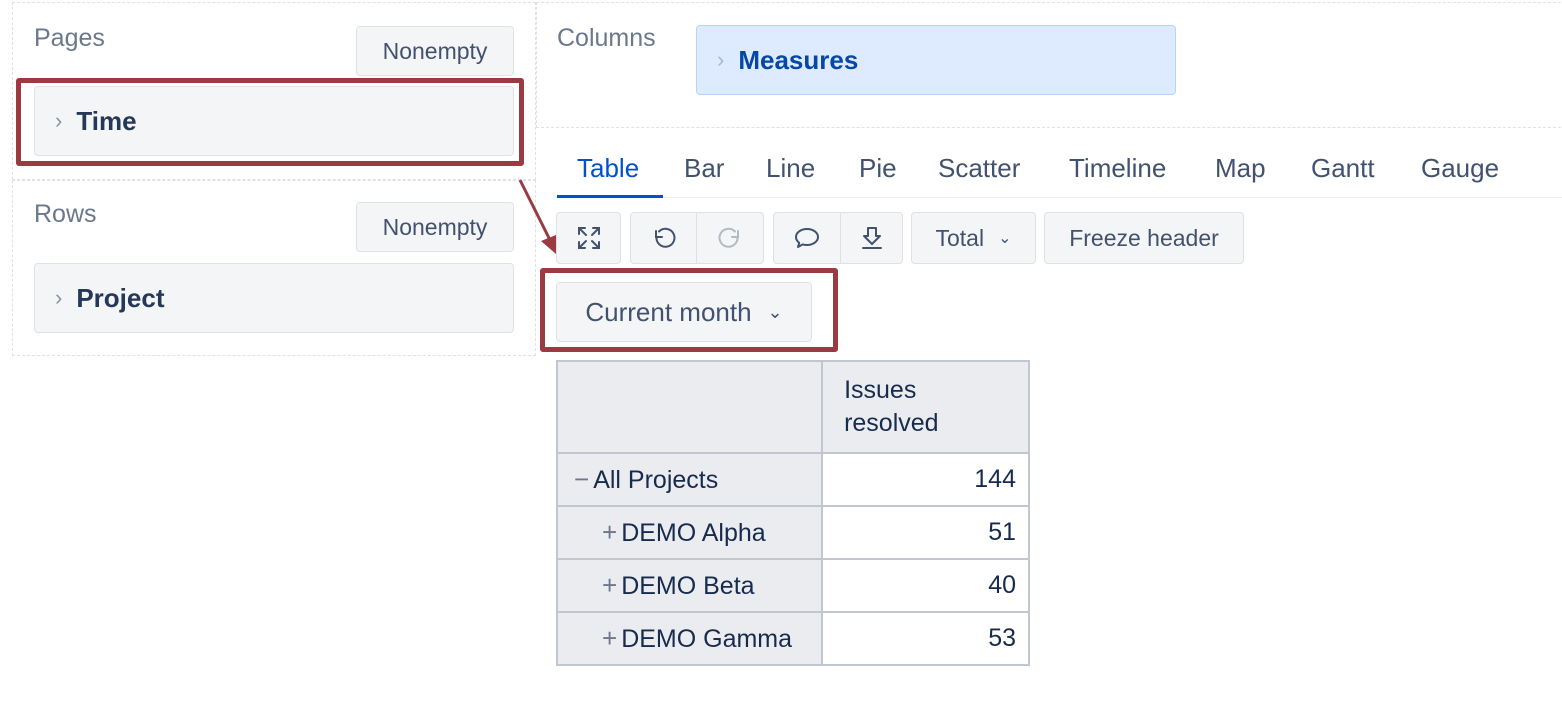  Describe the element at coordinates (689, 532) in the screenshot. I see `row-header-demo-alpha: + DEMO Alpha` at that location.